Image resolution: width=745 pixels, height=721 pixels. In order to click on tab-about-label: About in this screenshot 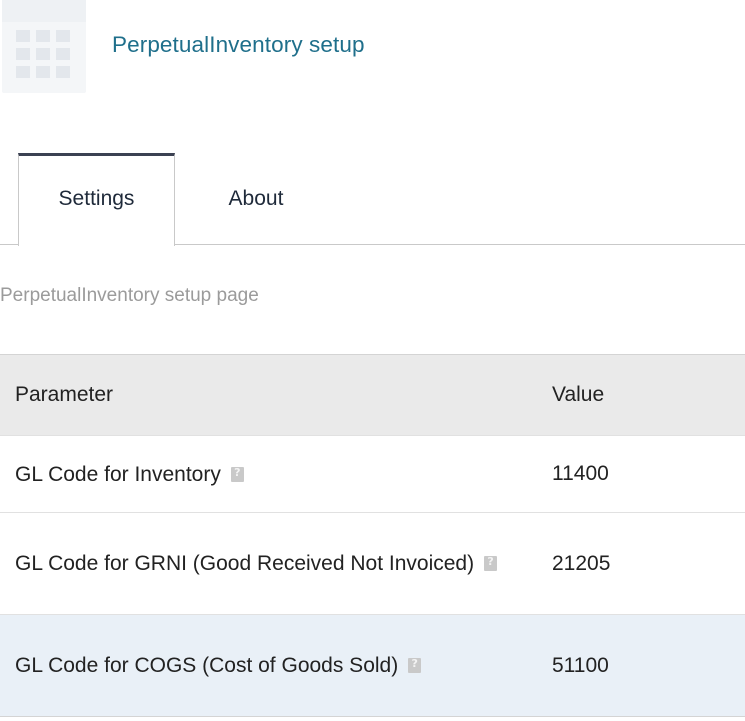, I will do `click(256, 198)`.